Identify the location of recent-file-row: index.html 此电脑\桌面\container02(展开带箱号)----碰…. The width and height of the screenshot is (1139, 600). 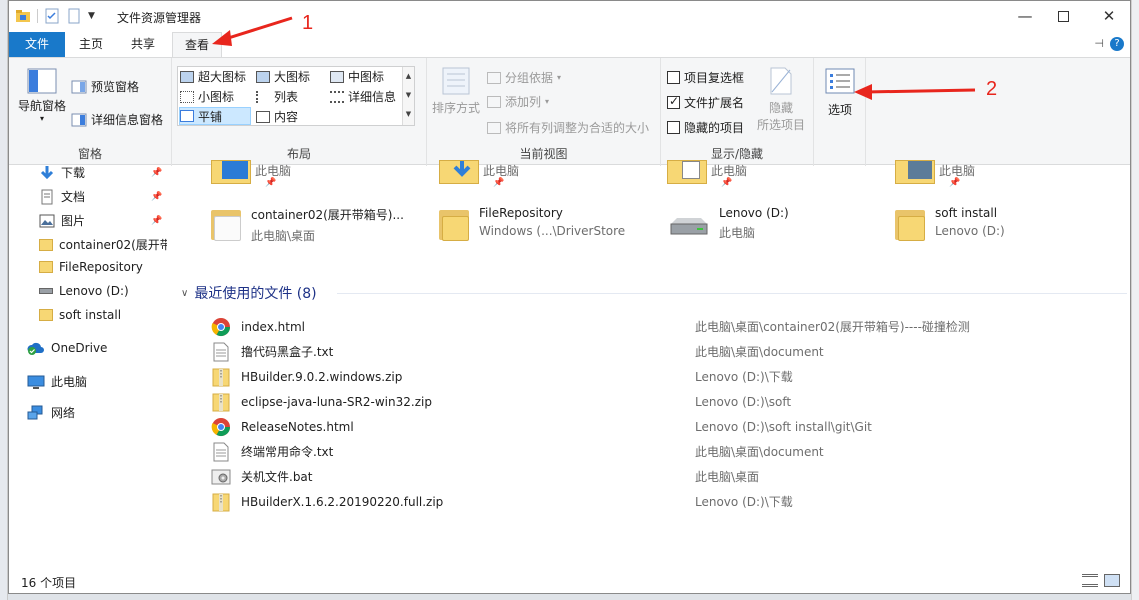
(641, 326).